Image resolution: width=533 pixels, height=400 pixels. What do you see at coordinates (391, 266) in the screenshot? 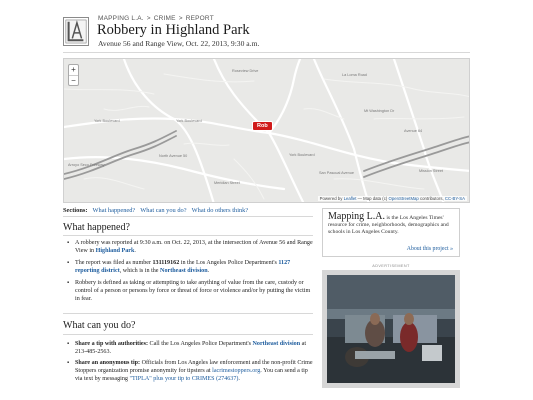
I see `ad-label: advertisement` at bounding box center [391, 266].